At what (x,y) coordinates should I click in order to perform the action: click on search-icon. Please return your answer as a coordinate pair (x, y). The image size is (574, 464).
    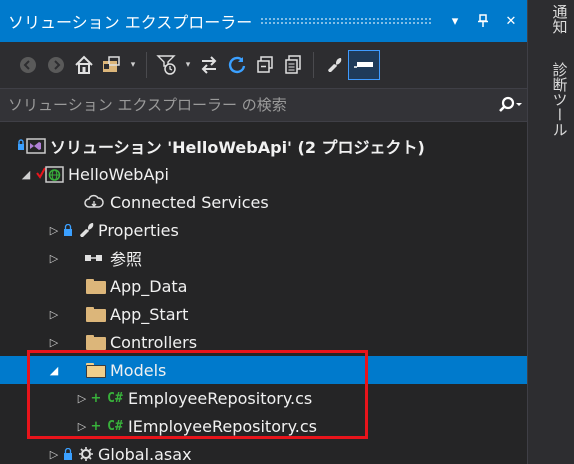
    Looking at the image, I should click on (510, 104).